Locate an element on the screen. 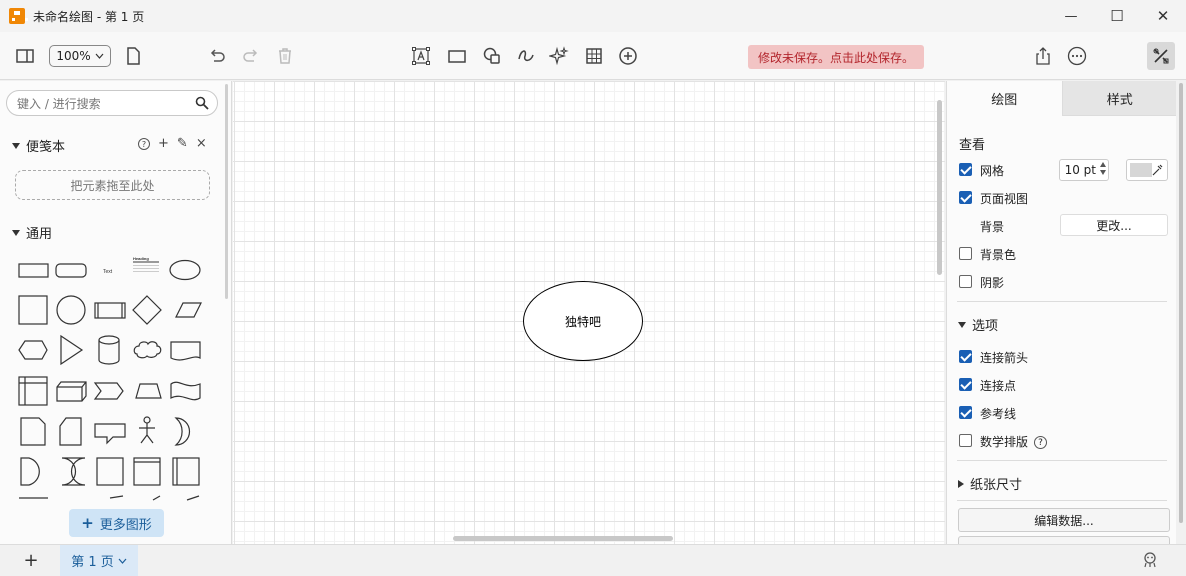 Image resolution: width=1186 pixels, height=576 pixels. tape-shape is located at coordinates (185, 391).